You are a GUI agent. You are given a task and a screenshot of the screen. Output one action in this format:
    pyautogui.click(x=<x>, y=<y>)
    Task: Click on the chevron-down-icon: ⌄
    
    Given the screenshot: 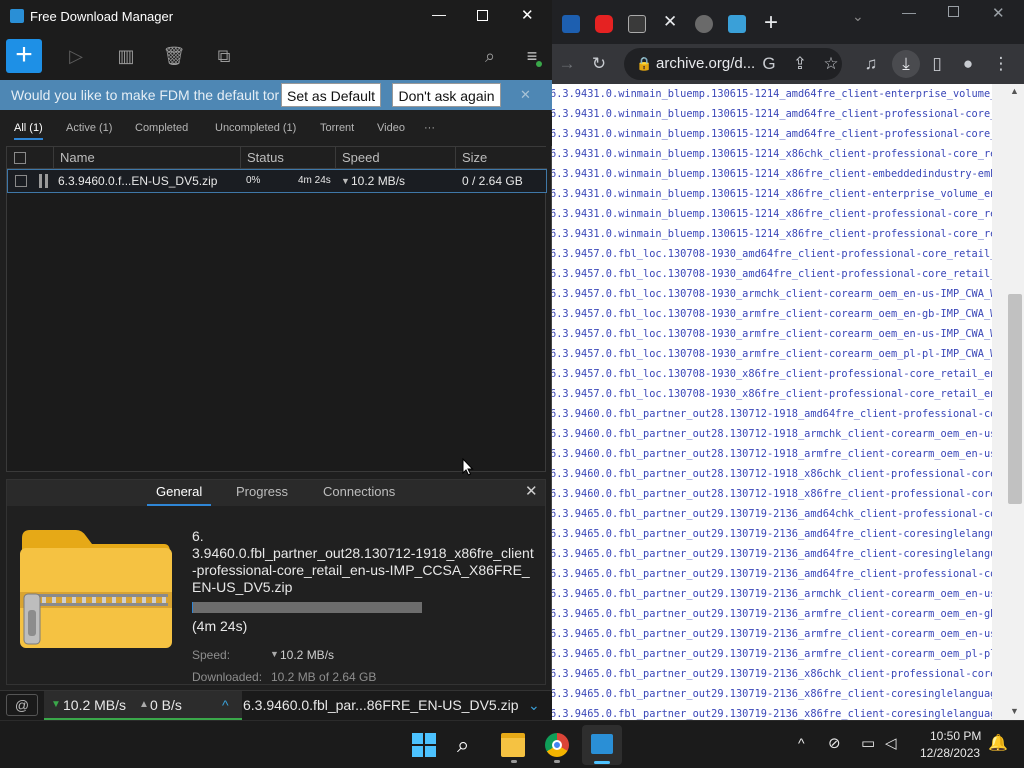 What is the action you would take?
    pyautogui.click(x=534, y=705)
    